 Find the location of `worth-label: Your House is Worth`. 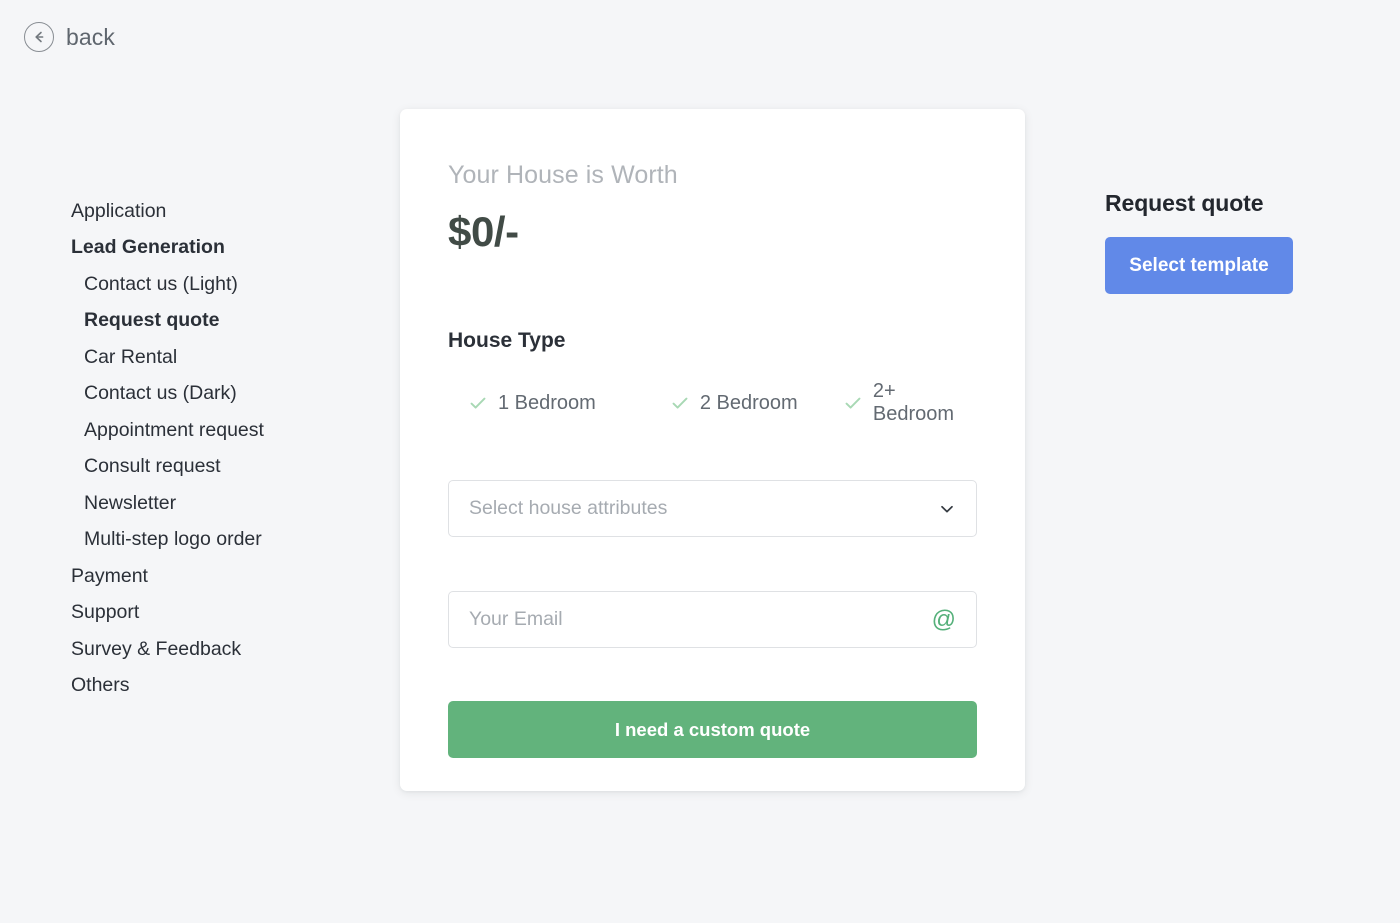

worth-label: Your House is Worth is located at coordinates (563, 175).